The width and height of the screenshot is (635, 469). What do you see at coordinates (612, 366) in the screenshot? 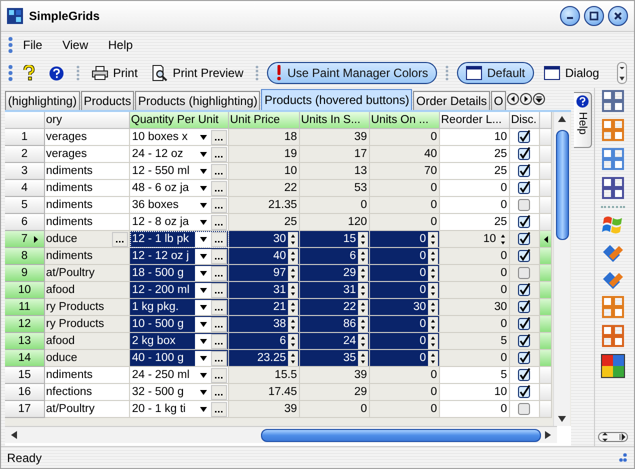
I see `puzzle-icon` at bounding box center [612, 366].